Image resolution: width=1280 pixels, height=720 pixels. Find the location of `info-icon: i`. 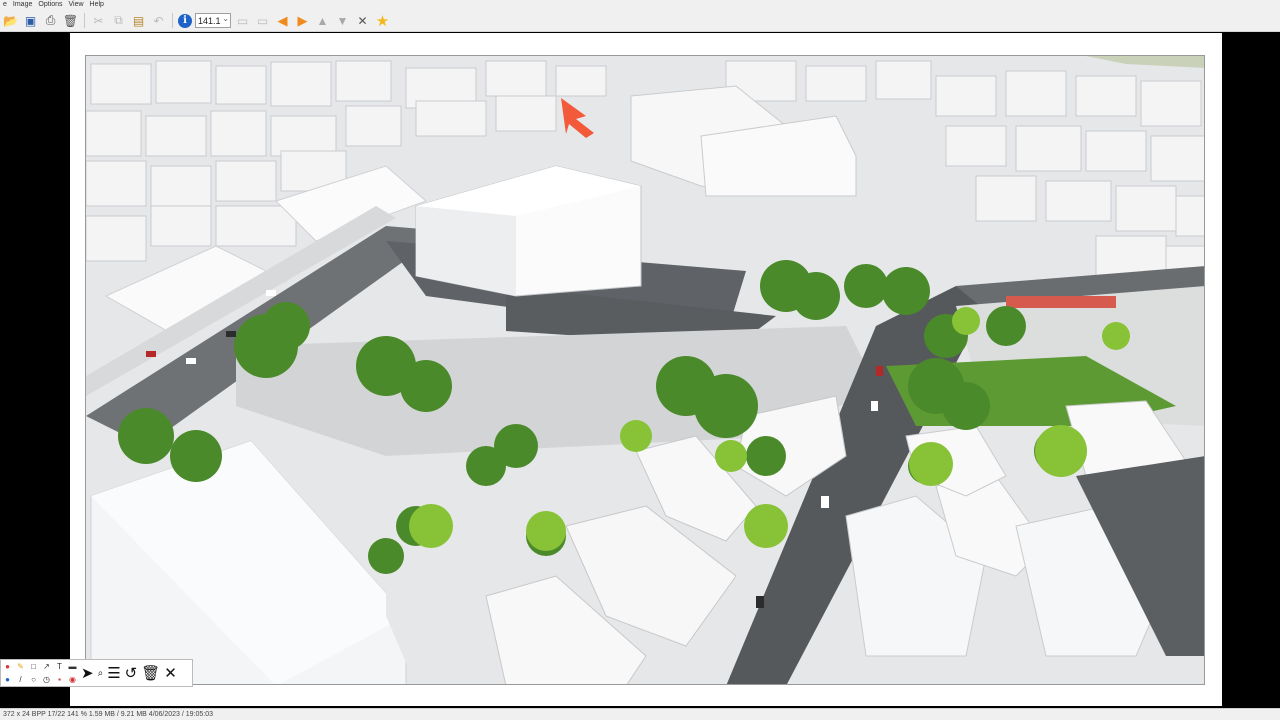

info-icon: i is located at coordinates (185, 20).